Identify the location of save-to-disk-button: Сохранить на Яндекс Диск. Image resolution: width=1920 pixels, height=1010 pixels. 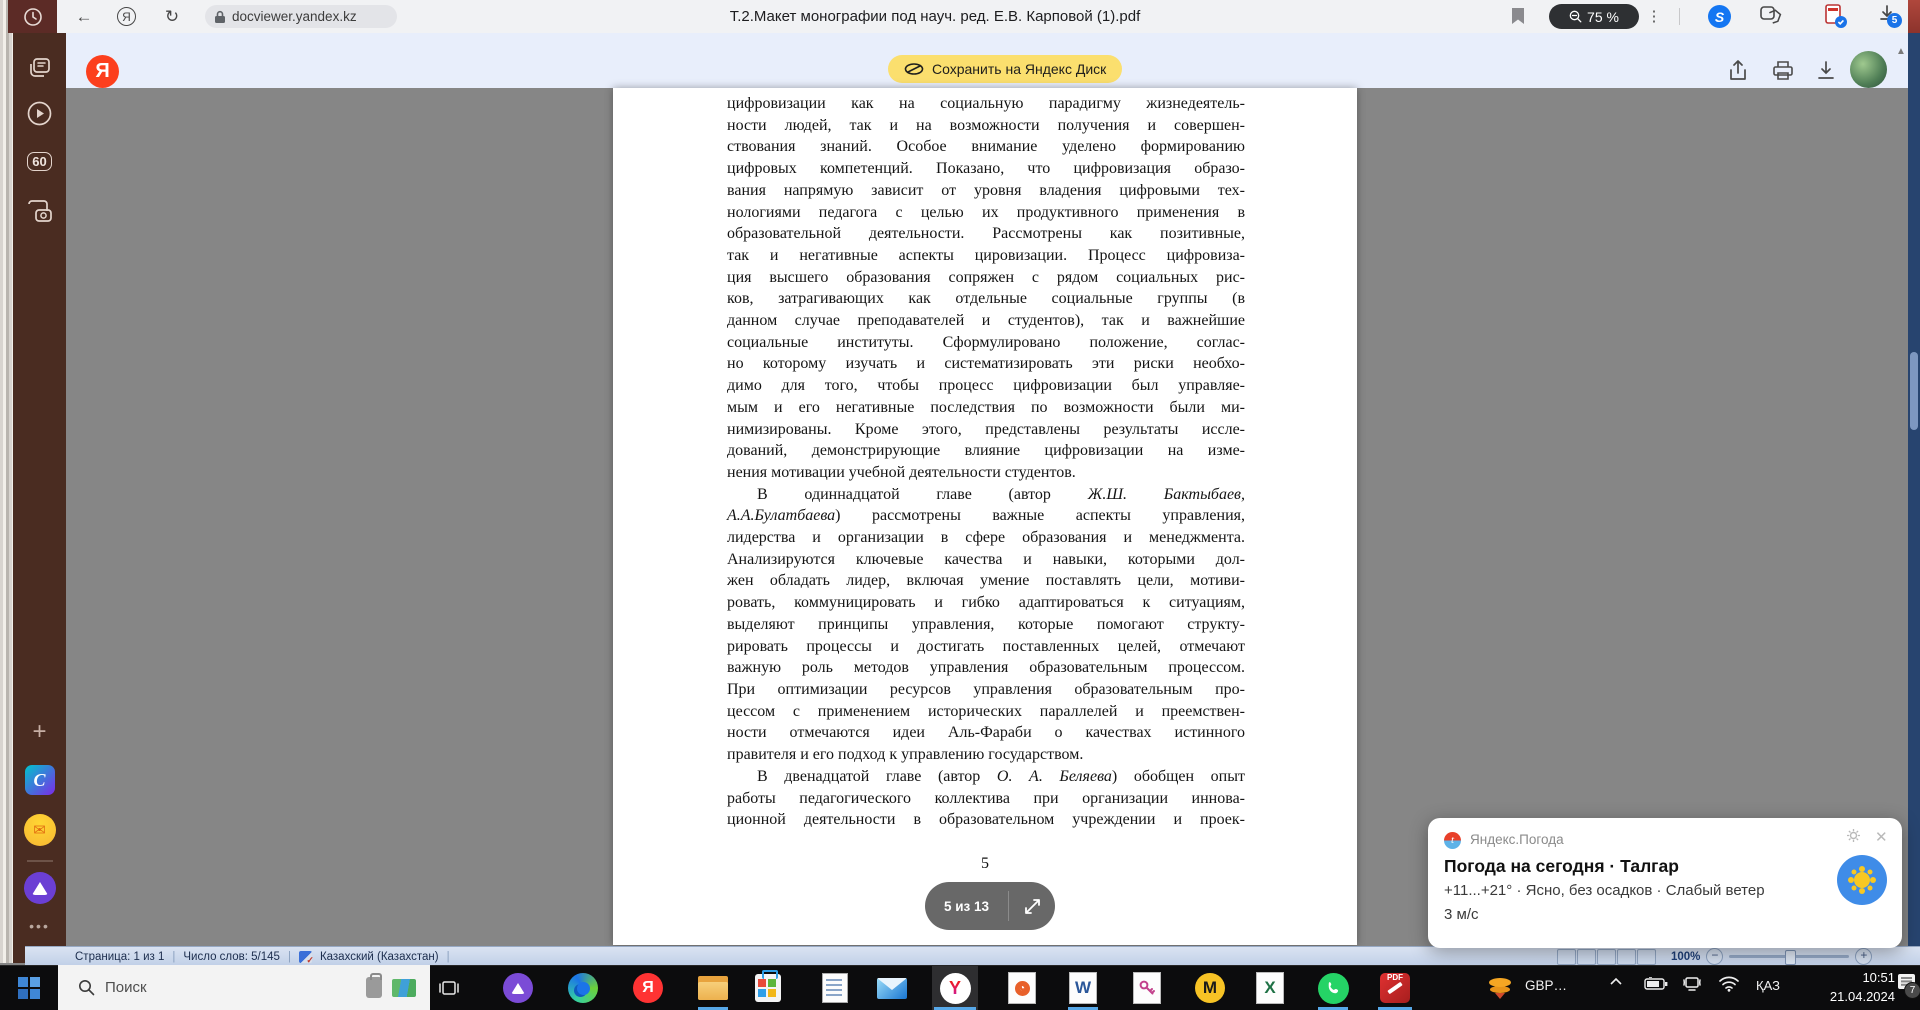
(1005, 69).